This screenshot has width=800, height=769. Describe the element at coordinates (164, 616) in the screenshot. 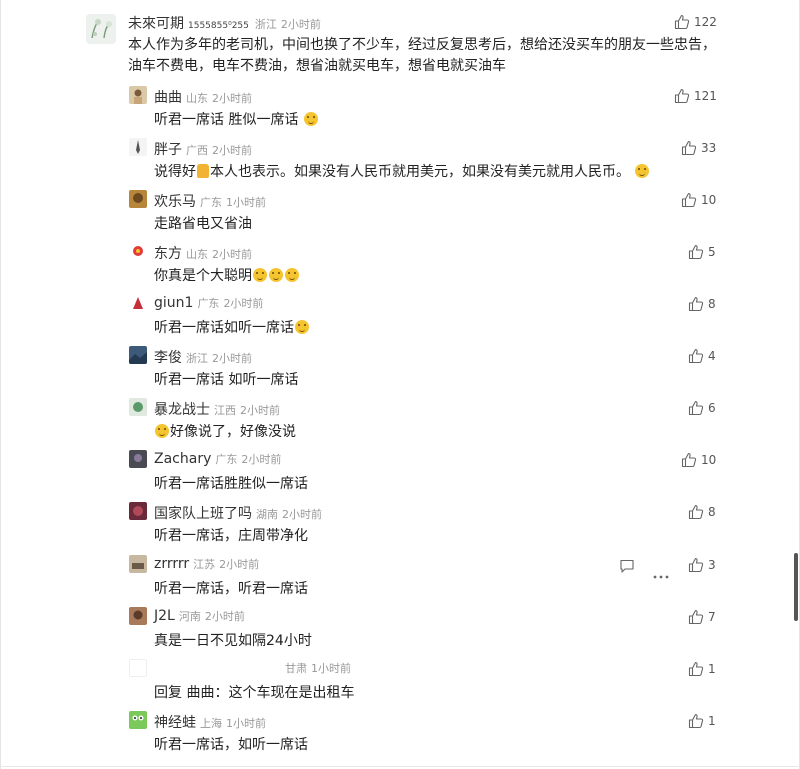

I see `user-name: J2L` at that location.